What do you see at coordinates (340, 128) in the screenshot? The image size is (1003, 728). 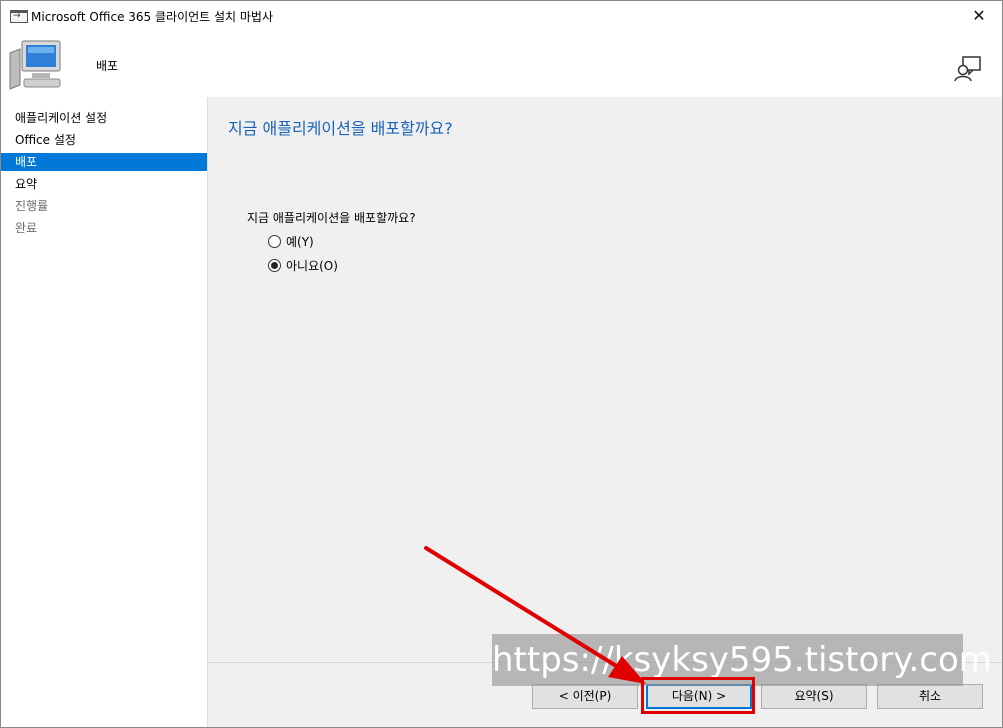 I see `content-heading: 지금 애플리케이션을 배포할까요?` at bounding box center [340, 128].